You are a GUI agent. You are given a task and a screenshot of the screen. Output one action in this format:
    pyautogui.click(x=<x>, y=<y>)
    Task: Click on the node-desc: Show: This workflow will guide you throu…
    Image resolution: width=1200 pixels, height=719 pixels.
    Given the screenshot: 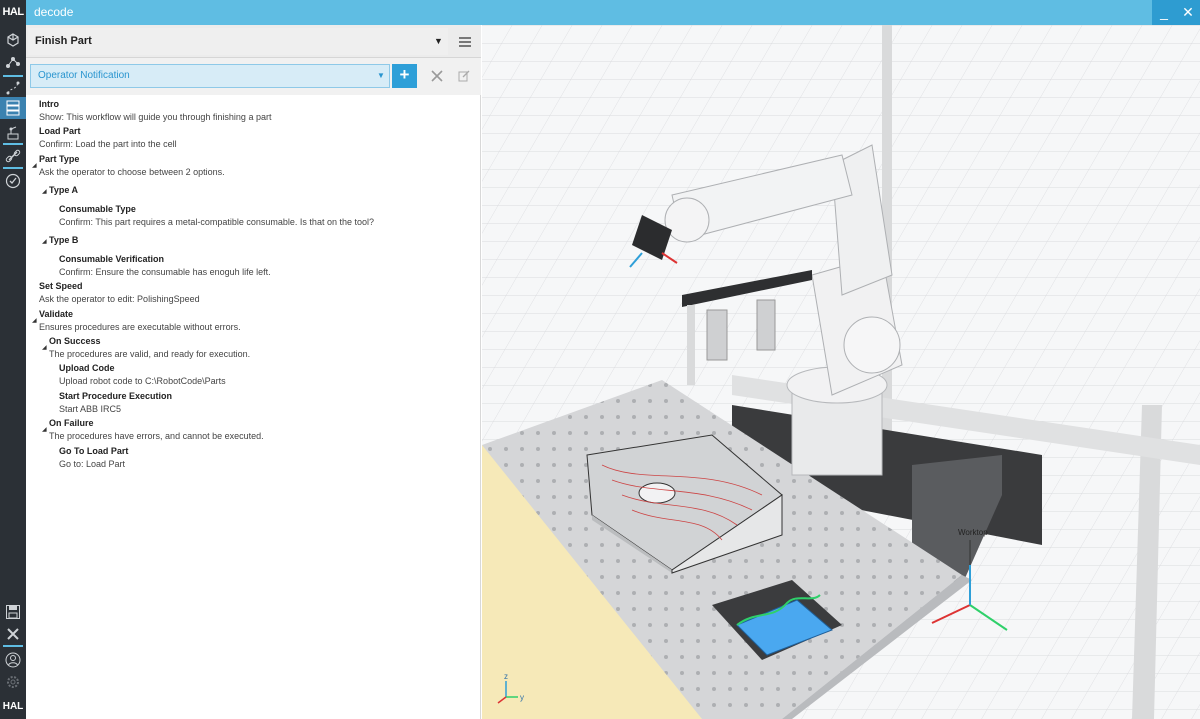 What is the action you would take?
    pyautogui.click(x=155, y=117)
    